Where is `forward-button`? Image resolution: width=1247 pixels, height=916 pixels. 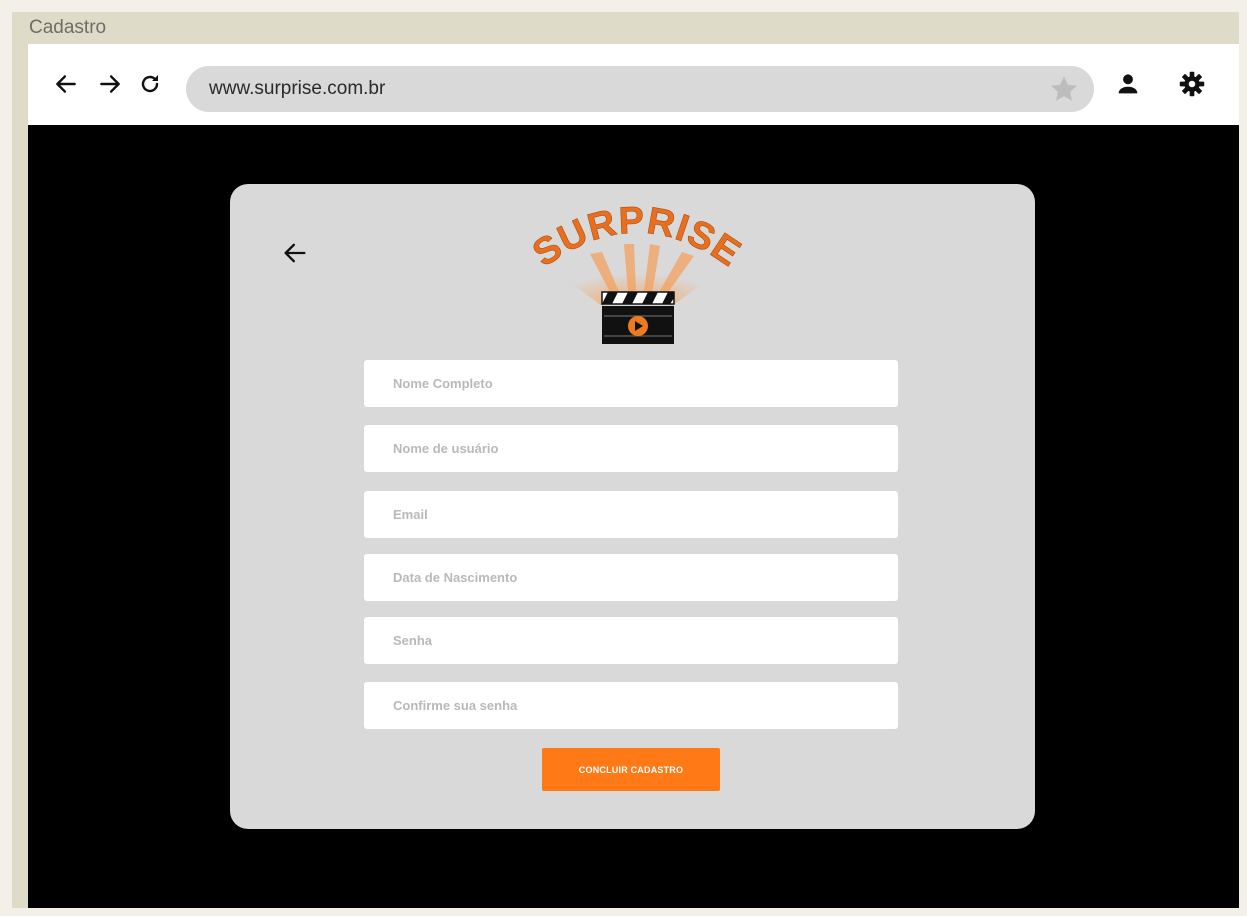
forward-button is located at coordinates (110, 84).